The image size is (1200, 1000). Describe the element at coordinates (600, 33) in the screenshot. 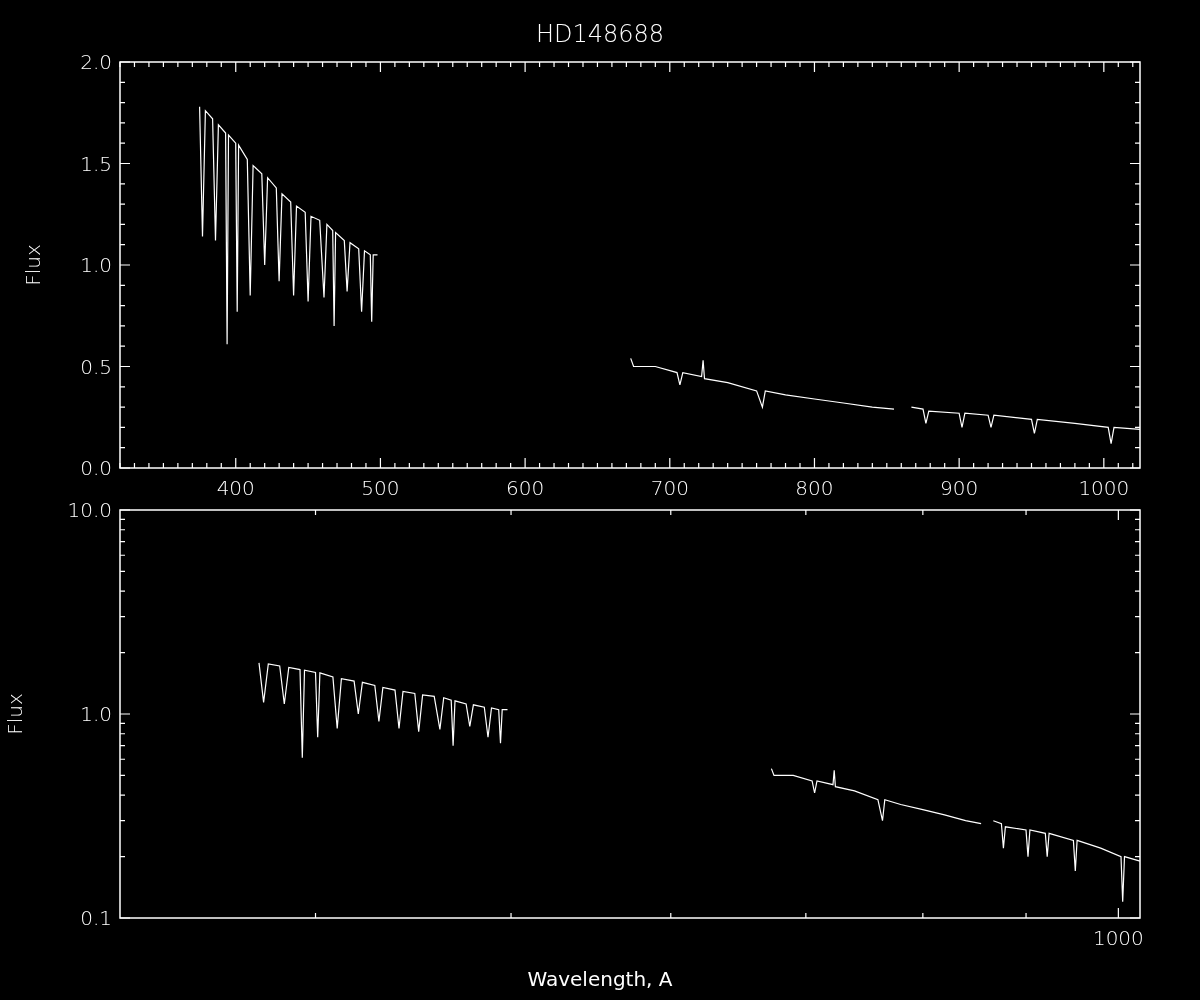

I see `chart-title: HD148688` at that location.